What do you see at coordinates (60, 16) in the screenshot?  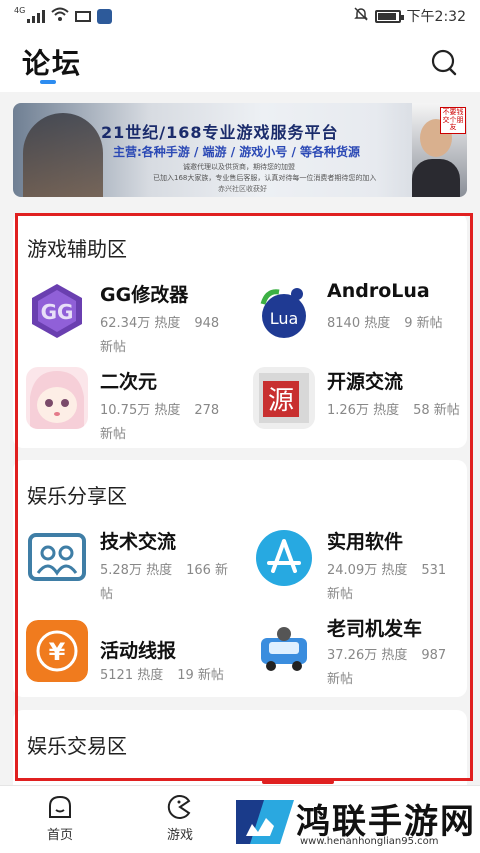 I see `wifi-icon` at bounding box center [60, 16].